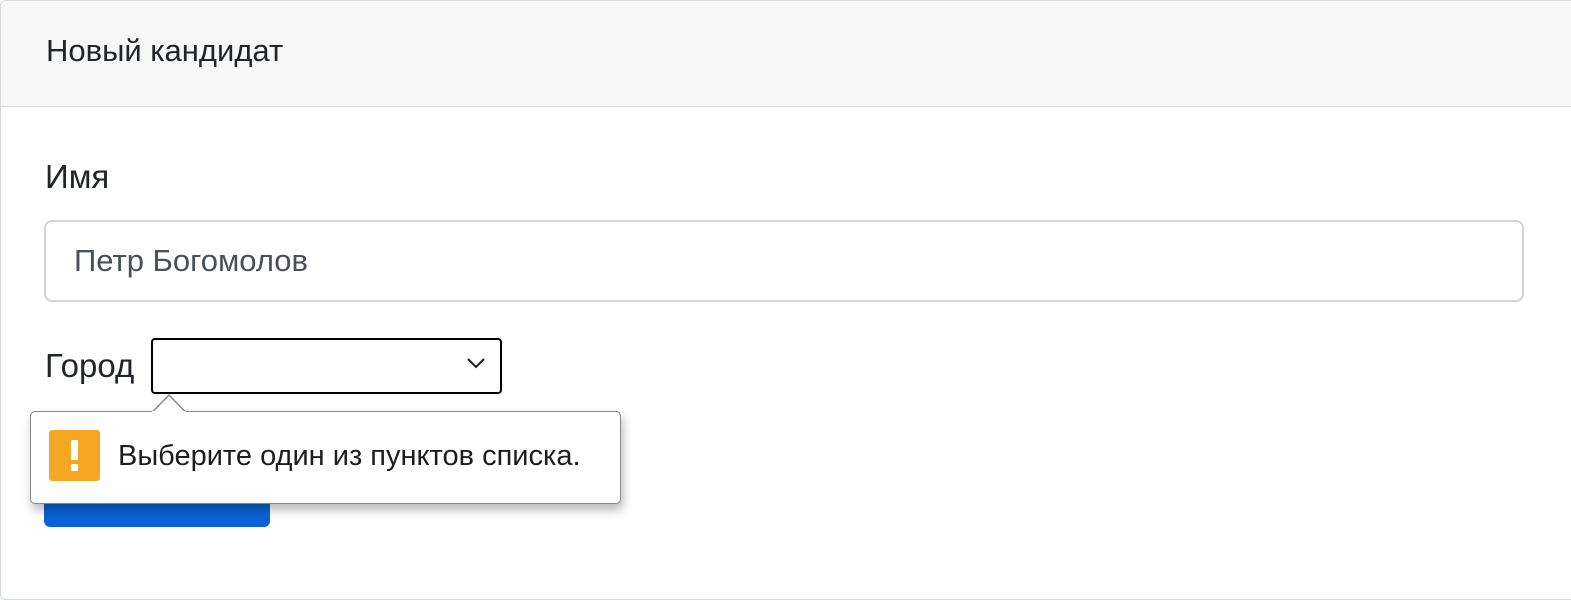 This screenshot has height=600, width=1571. I want to click on city-select, so click(326, 366).